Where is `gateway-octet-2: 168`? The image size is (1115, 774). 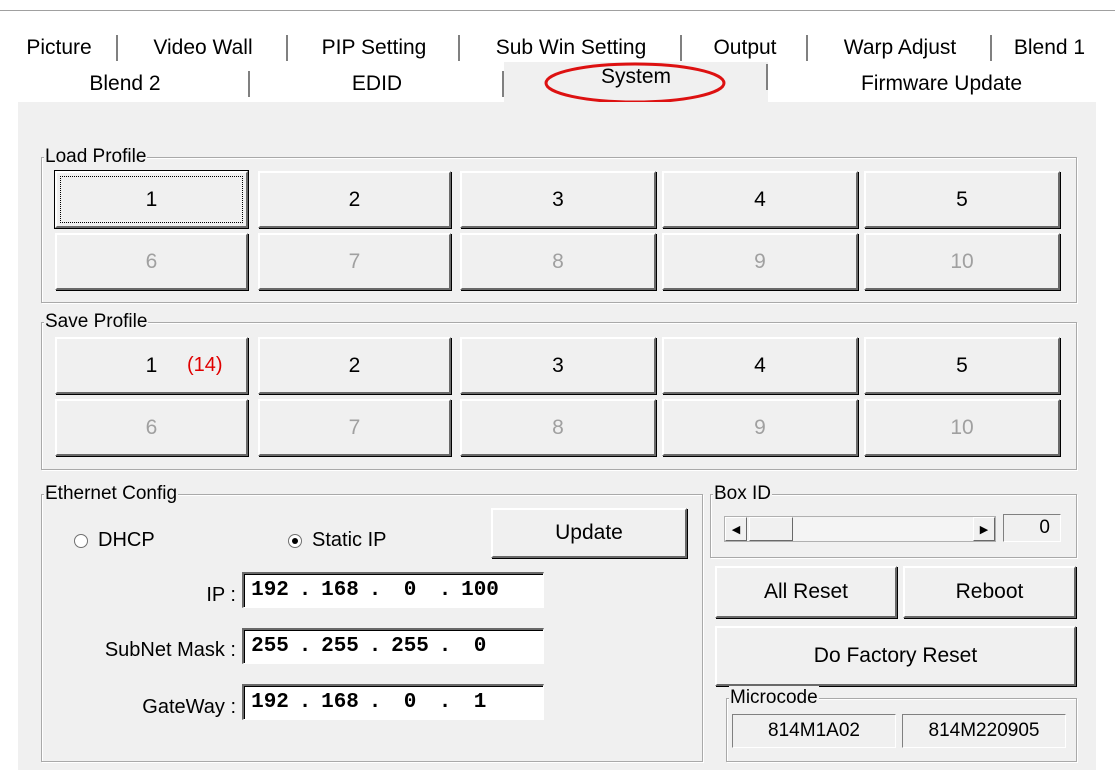
gateway-octet-2: 168 is located at coordinates (340, 702).